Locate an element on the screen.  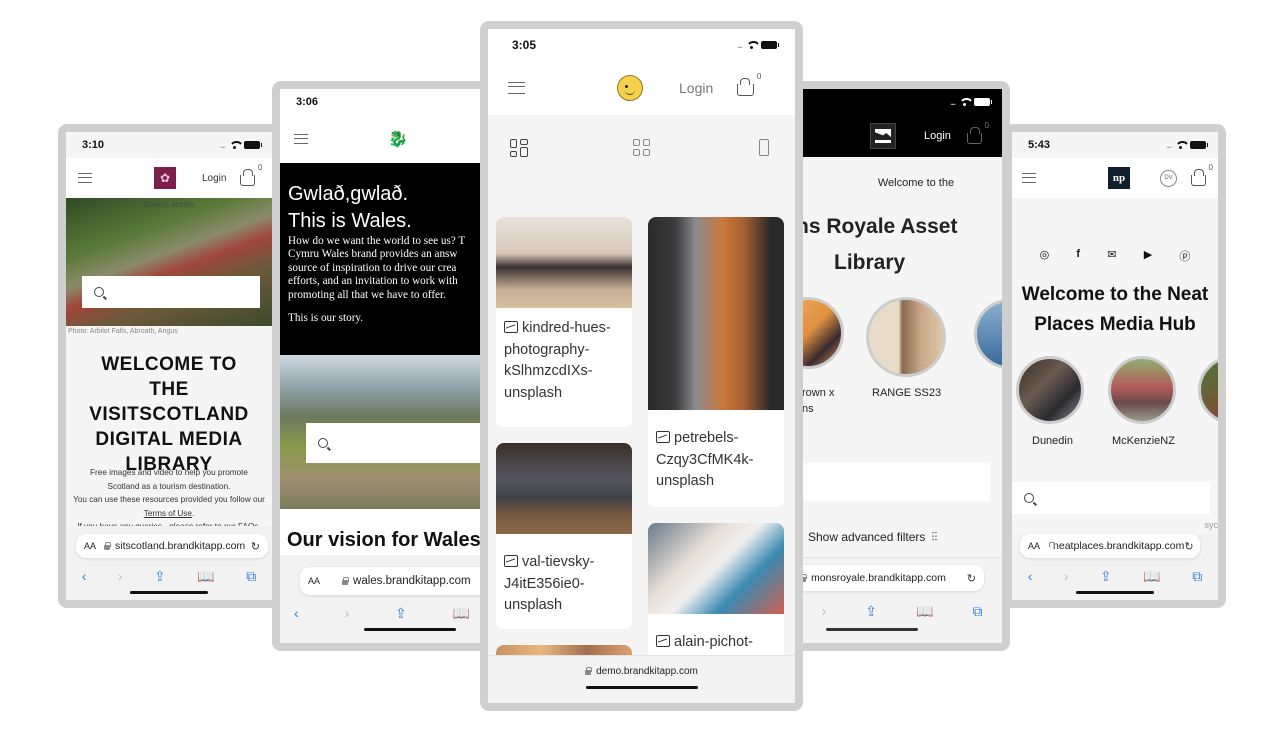
single-view-icon is located at coordinates (764, 148).